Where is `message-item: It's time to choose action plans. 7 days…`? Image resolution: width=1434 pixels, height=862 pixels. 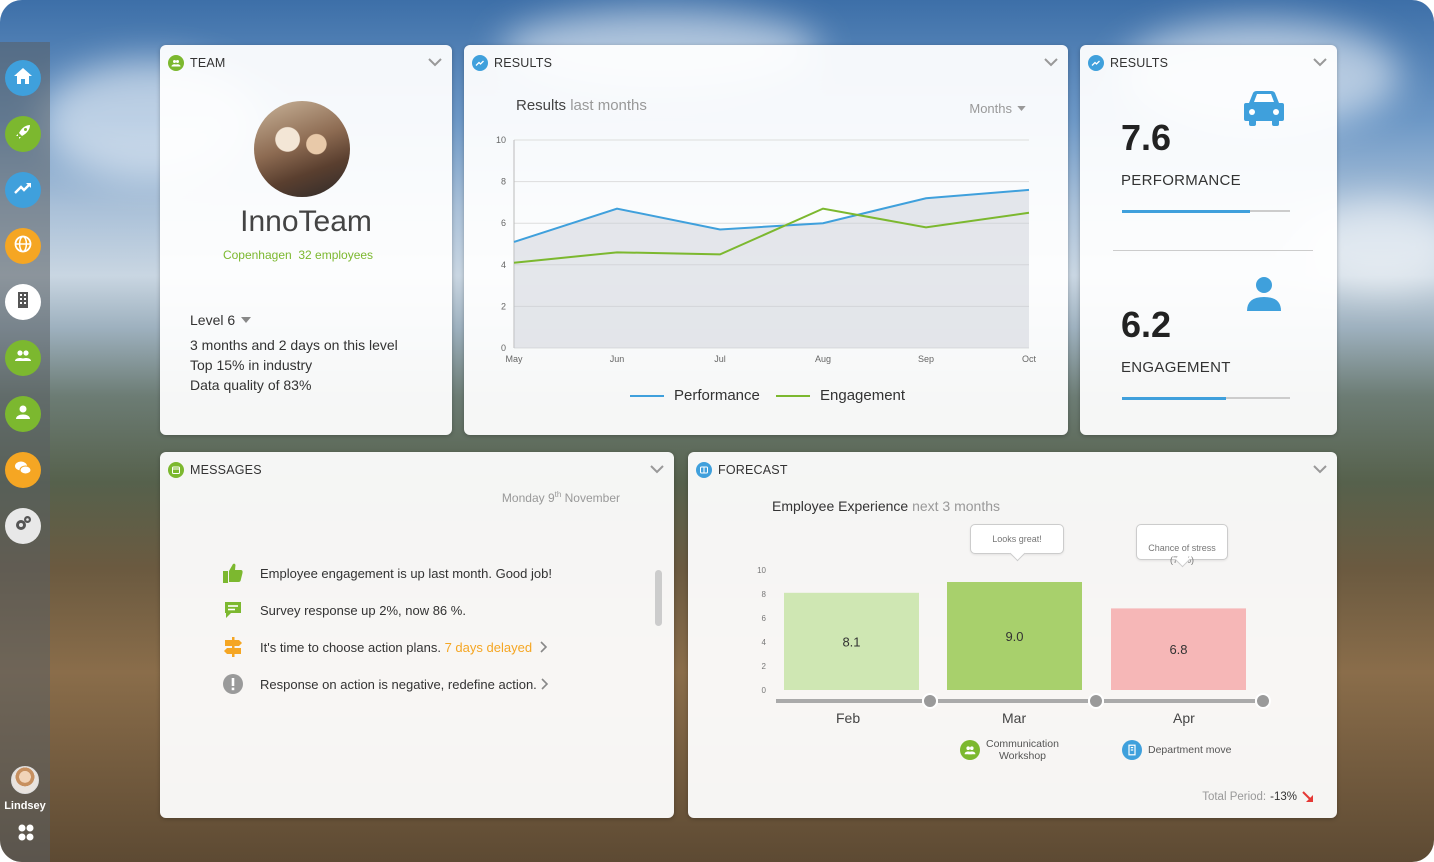 message-item: It's time to choose action plans. 7 days… is located at coordinates (385, 647).